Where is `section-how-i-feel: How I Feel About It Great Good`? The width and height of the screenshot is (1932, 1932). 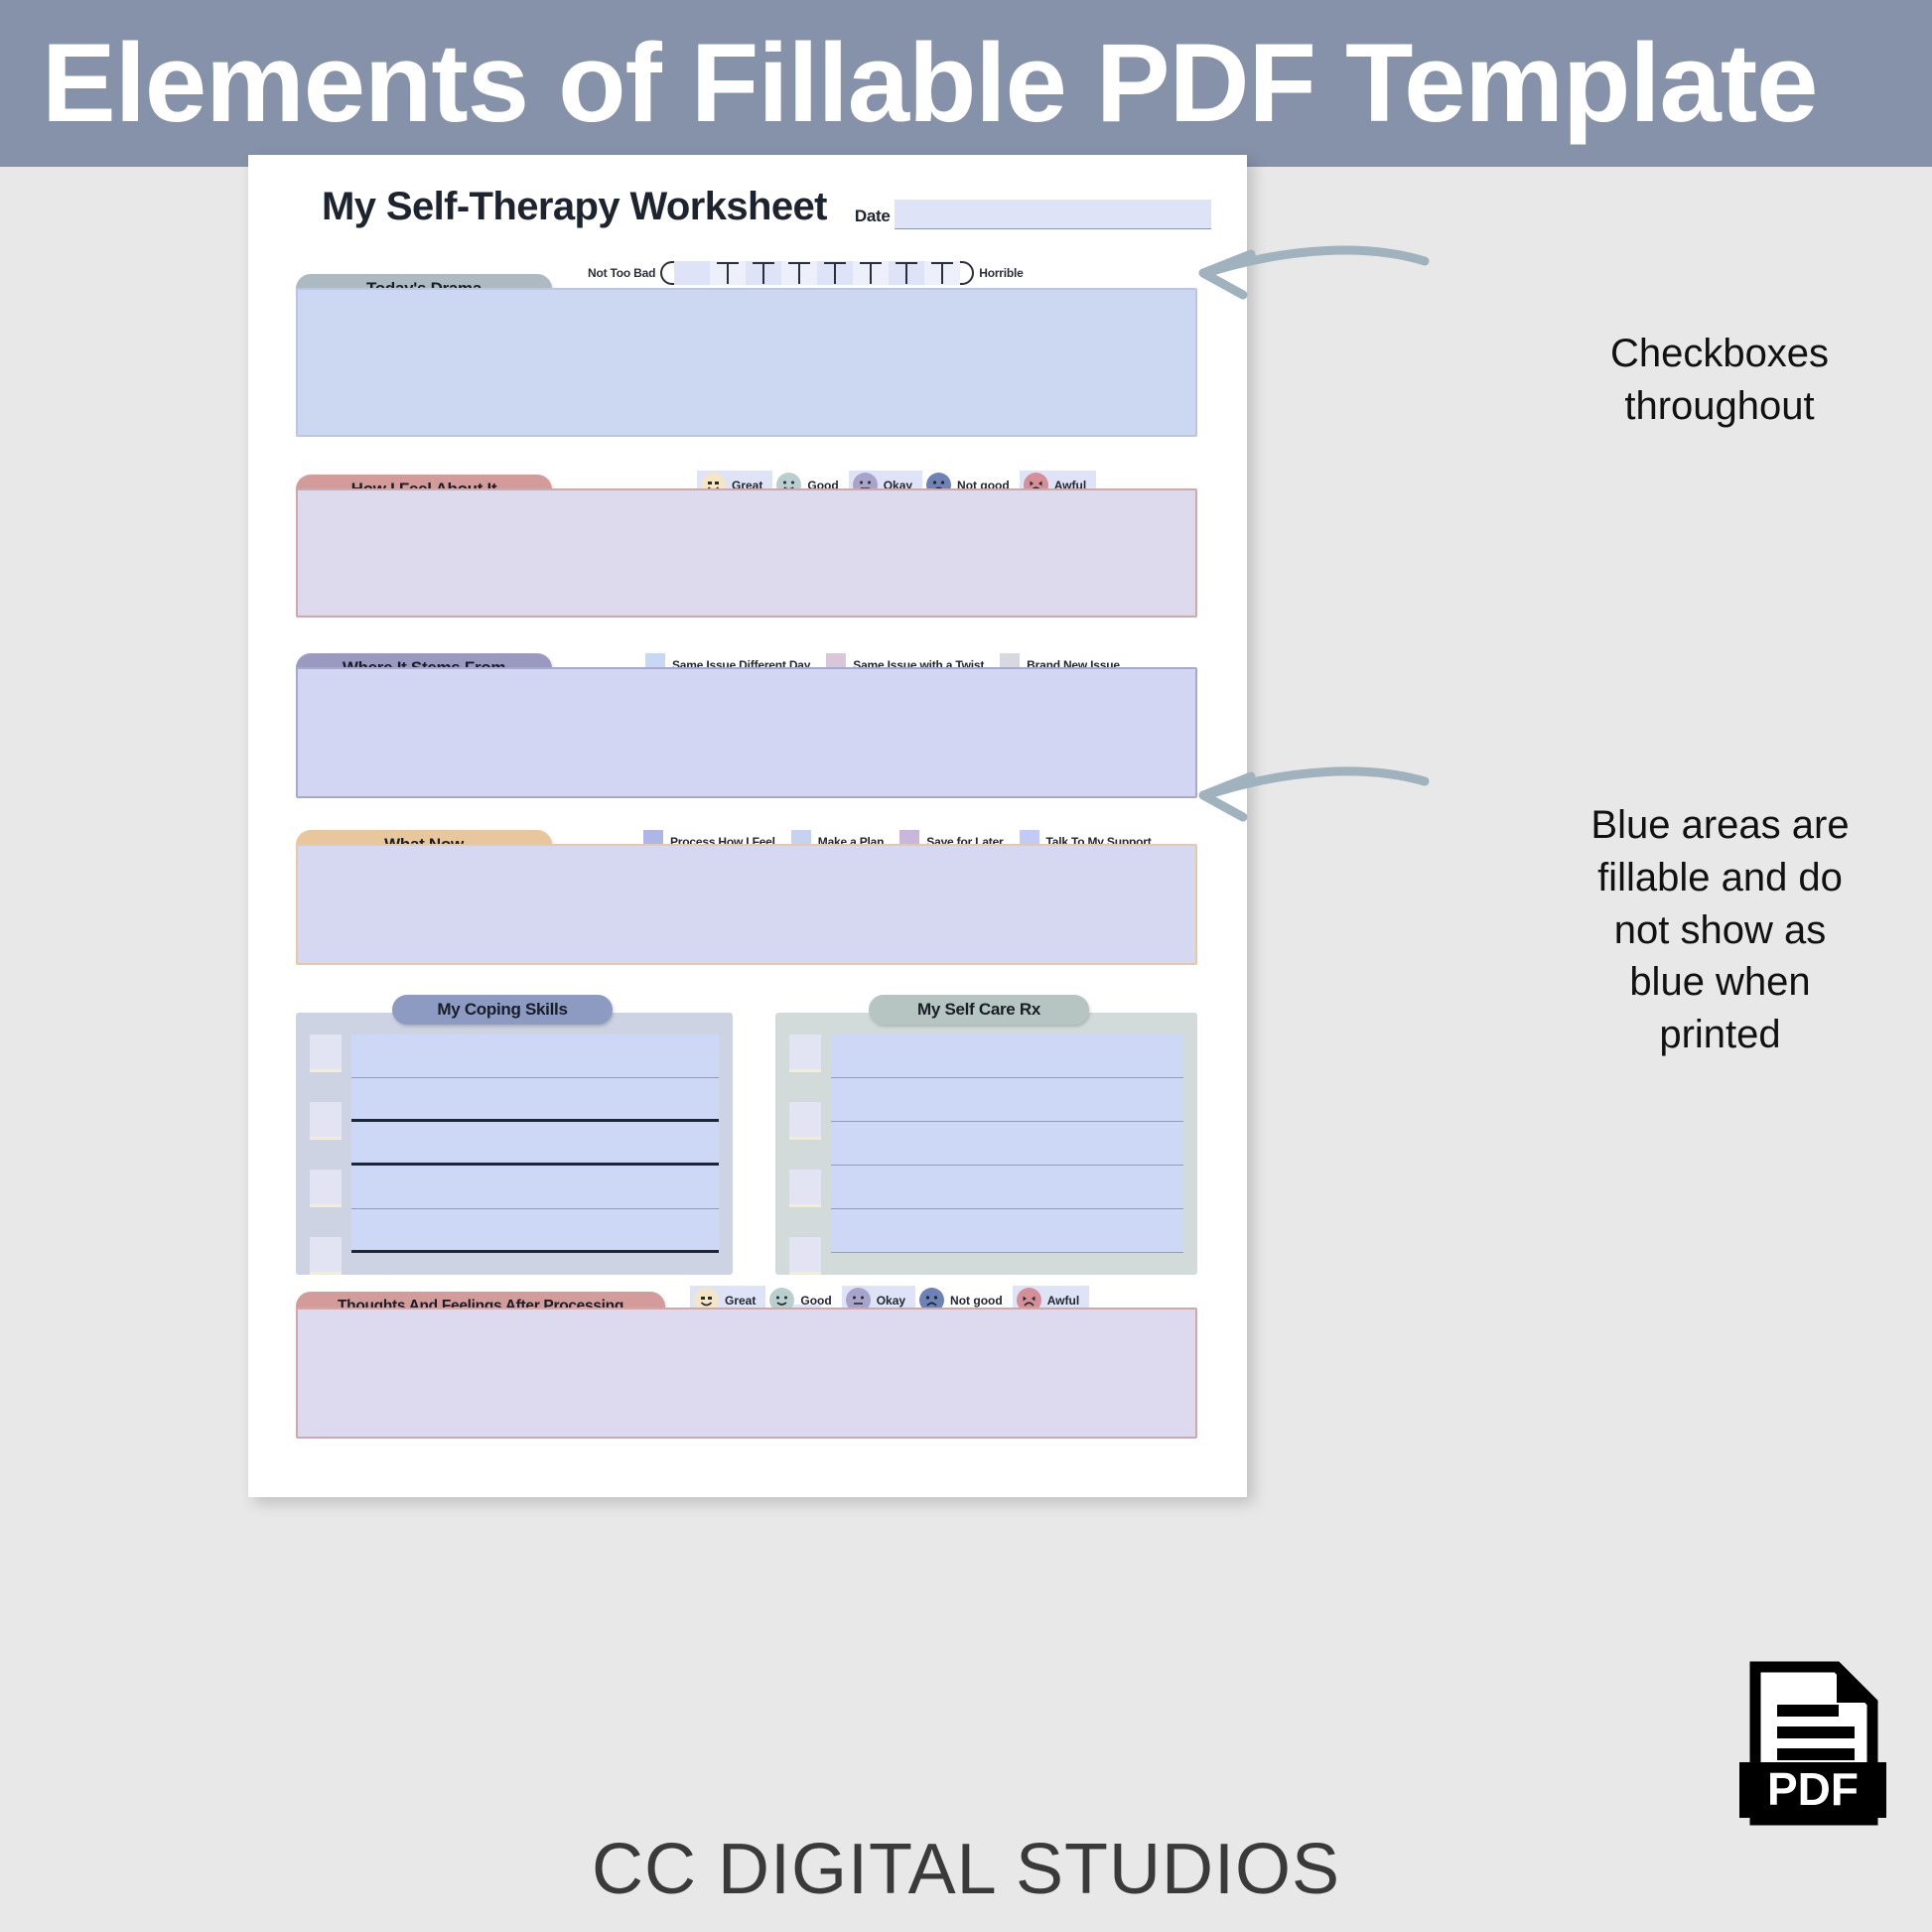
section-how-i-feel: How I Feel About It Great Good is located at coordinates (748, 545).